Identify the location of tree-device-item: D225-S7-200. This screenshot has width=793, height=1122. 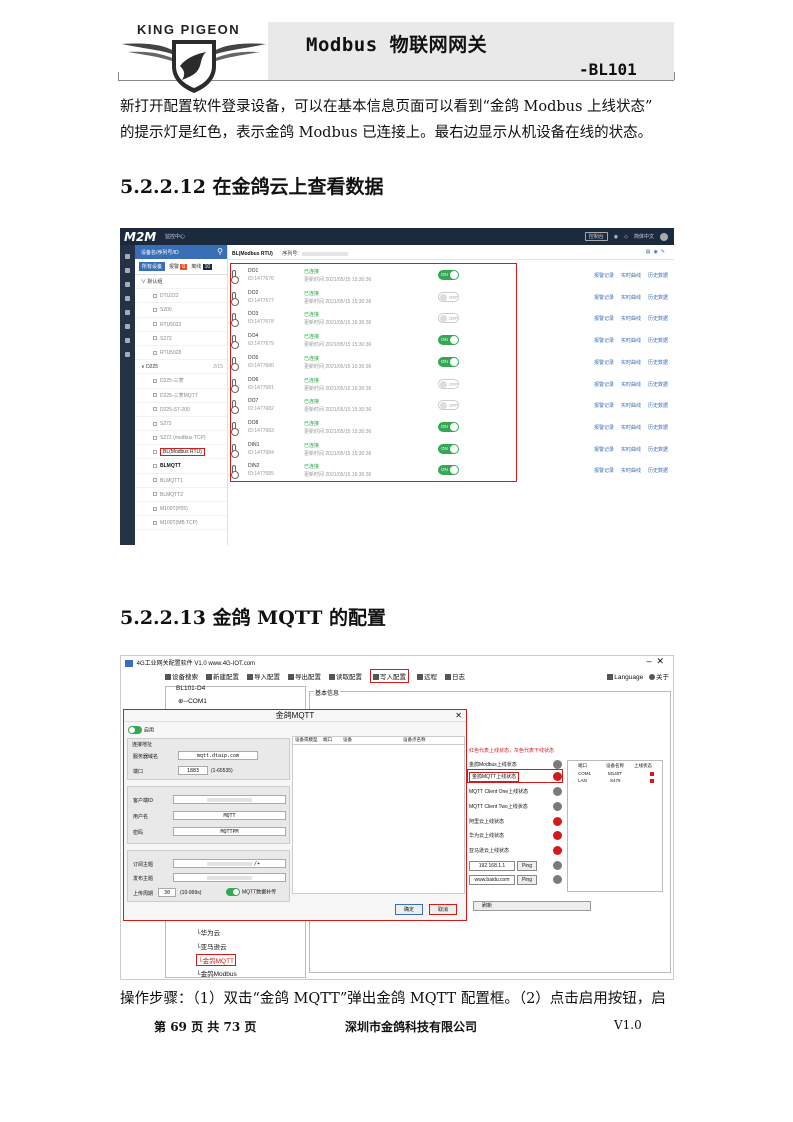
(181, 410).